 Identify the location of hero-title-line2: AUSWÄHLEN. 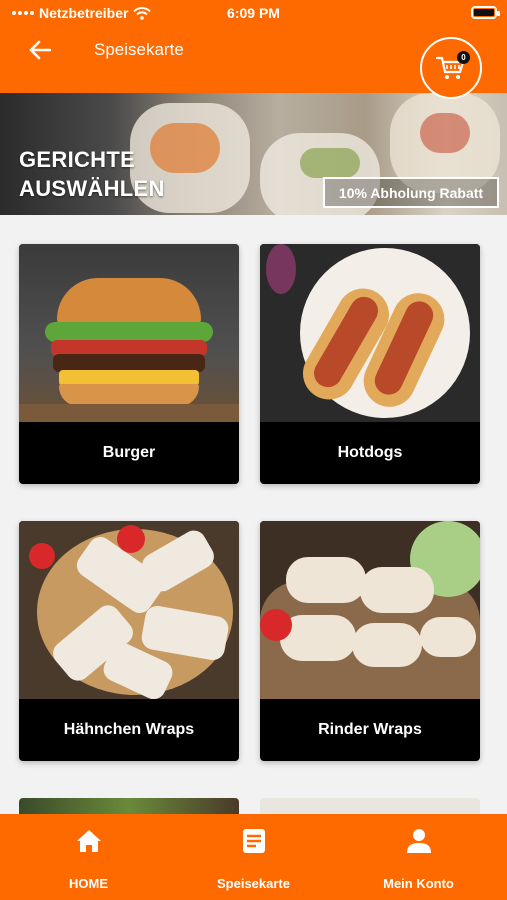
(92, 188).